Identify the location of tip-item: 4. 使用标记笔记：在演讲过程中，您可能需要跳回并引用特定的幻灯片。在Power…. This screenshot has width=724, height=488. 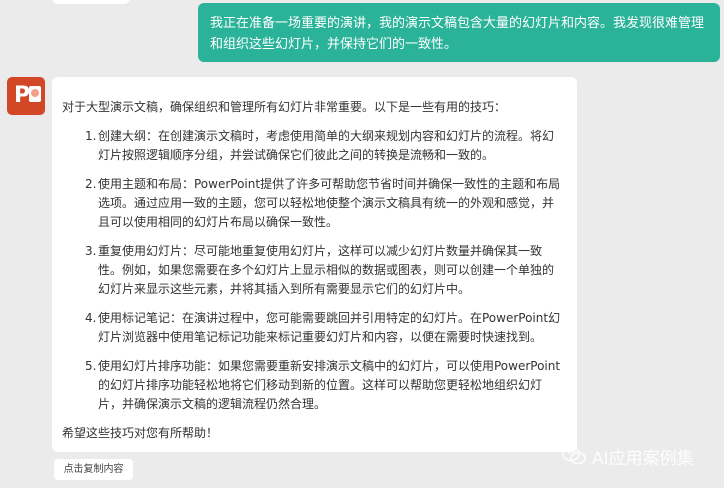
(314, 328).